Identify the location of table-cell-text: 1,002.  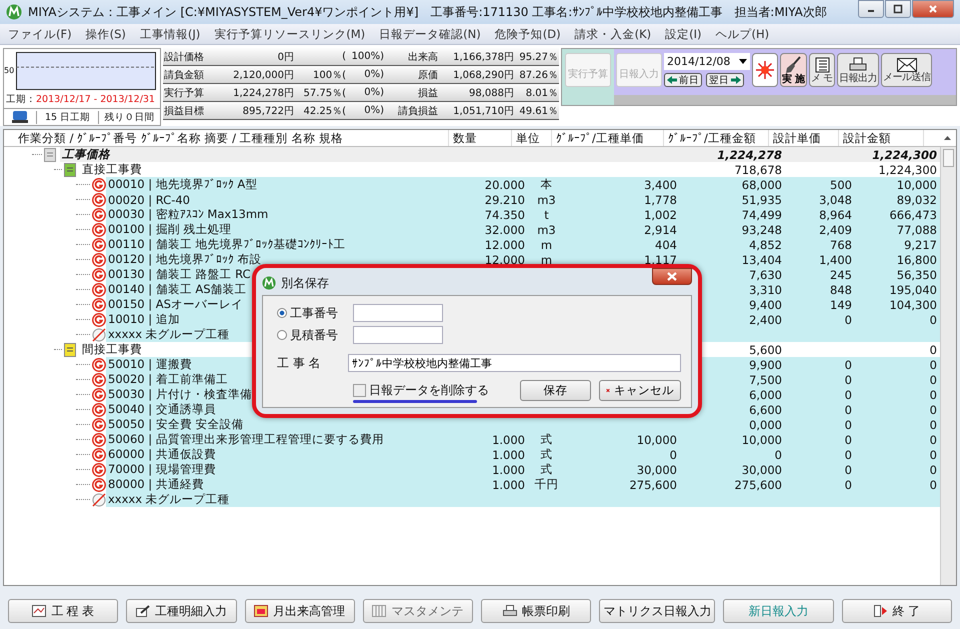
(660, 214).